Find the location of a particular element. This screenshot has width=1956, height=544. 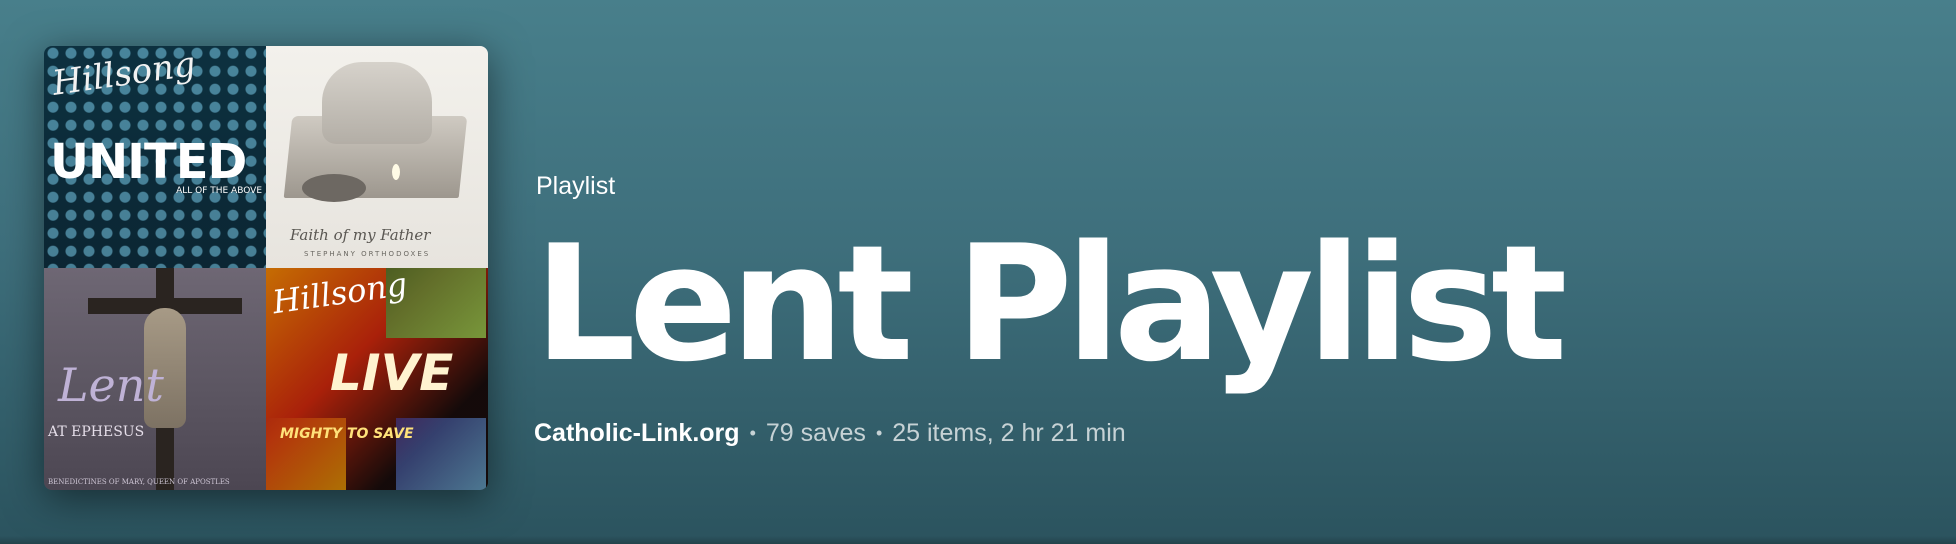

cover-tile-brand: Hillsong is located at coordinates (123, 75).